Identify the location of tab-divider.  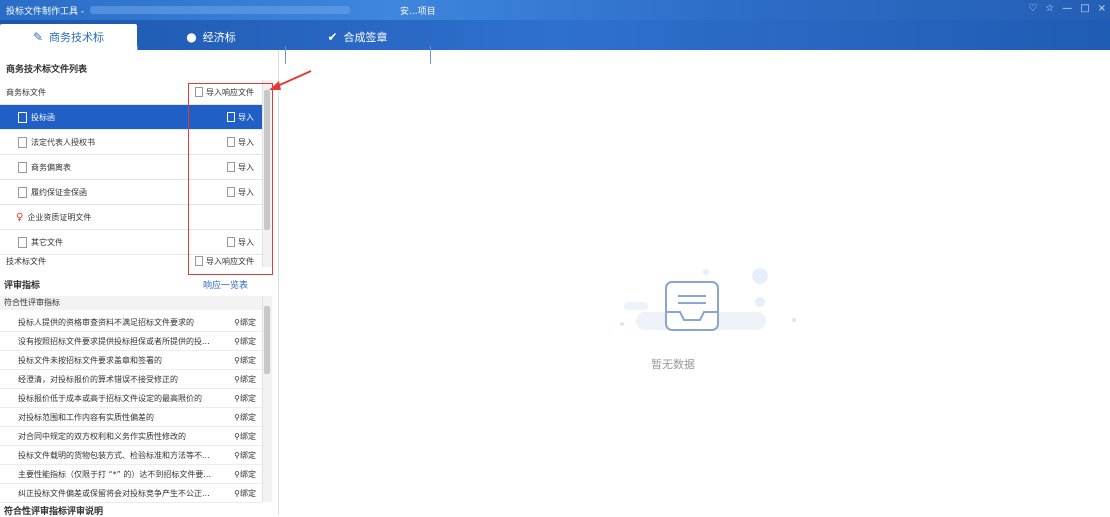
(430, 55).